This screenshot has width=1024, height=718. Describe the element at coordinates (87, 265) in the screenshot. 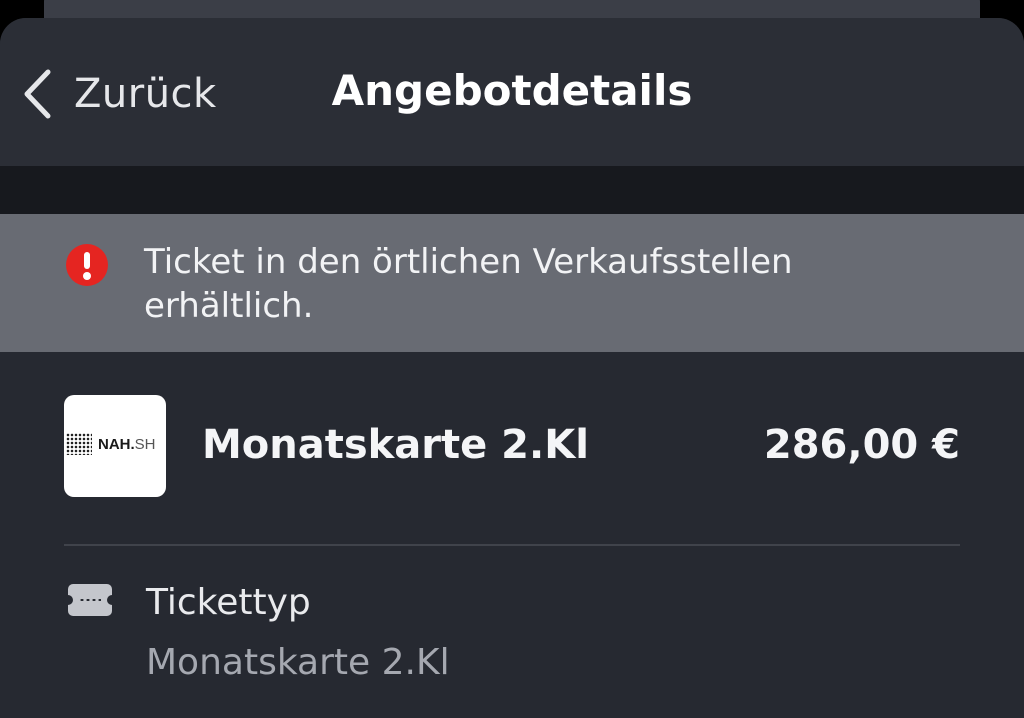

I see `exclamation-circle-icon` at that location.